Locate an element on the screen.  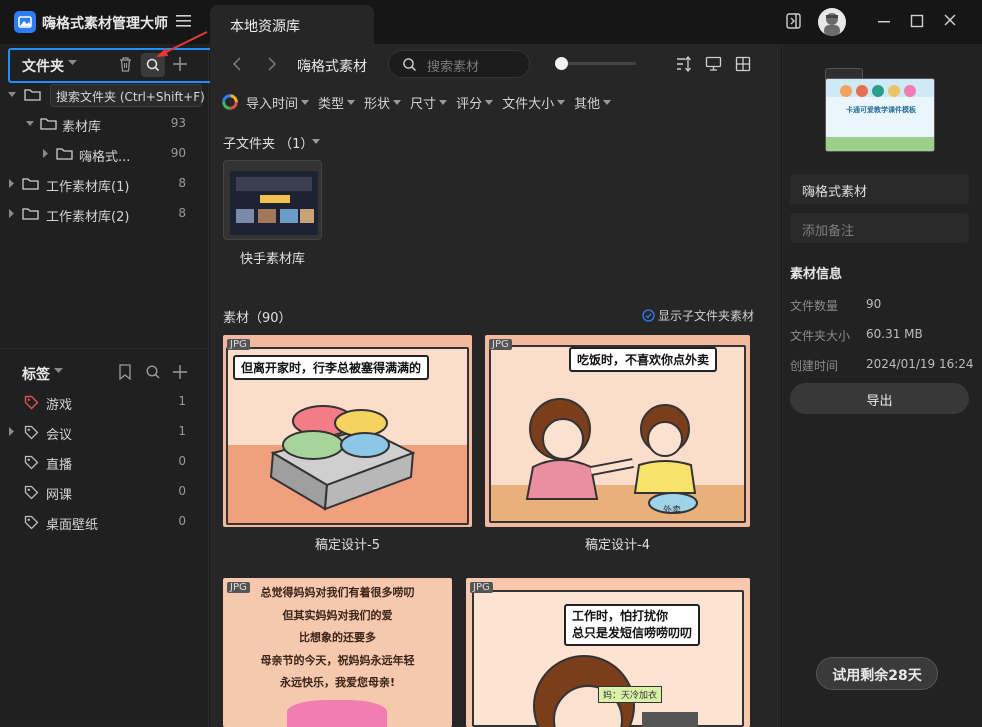
filter-label: 形状 is located at coordinates (377, 104).